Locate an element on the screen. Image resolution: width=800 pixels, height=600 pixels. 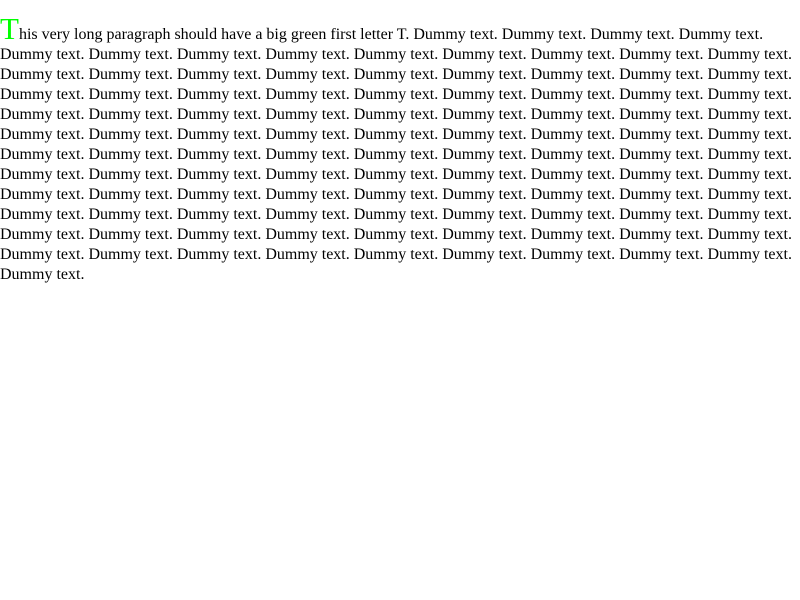
drop-cap-letter: T is located at coordinates (9, 28).